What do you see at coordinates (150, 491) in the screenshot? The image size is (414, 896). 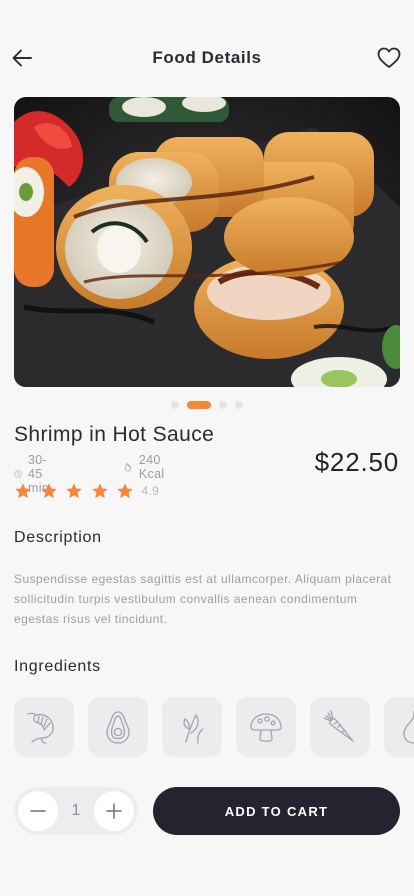 I see `rating-value: 4.9` at bounding box center [150, 491].